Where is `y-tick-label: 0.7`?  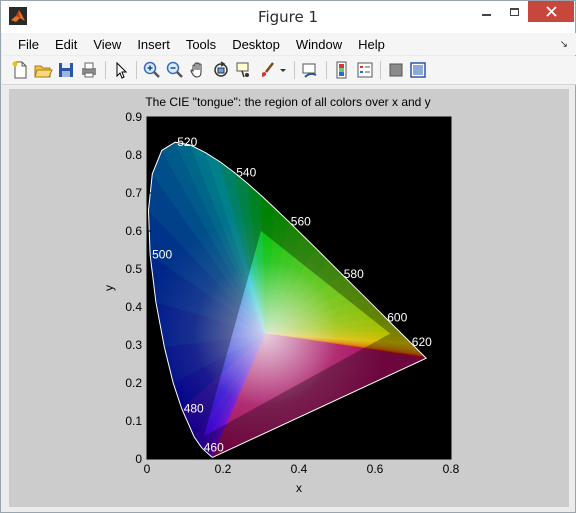
y-tick-label: 0.7 is located at coordinates (133, 193).